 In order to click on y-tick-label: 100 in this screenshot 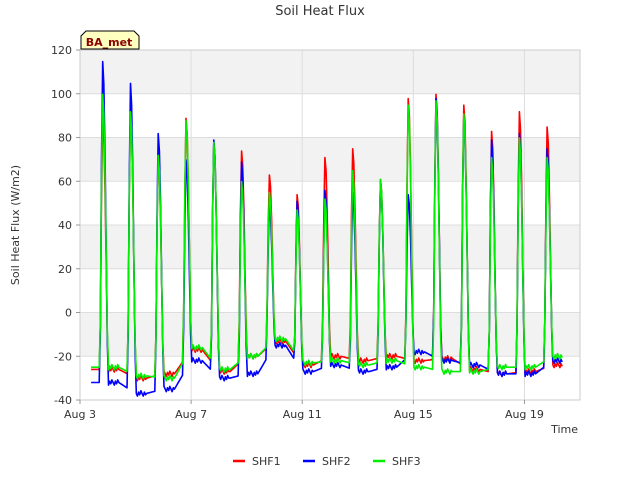, I will do `click(61, 94)`.